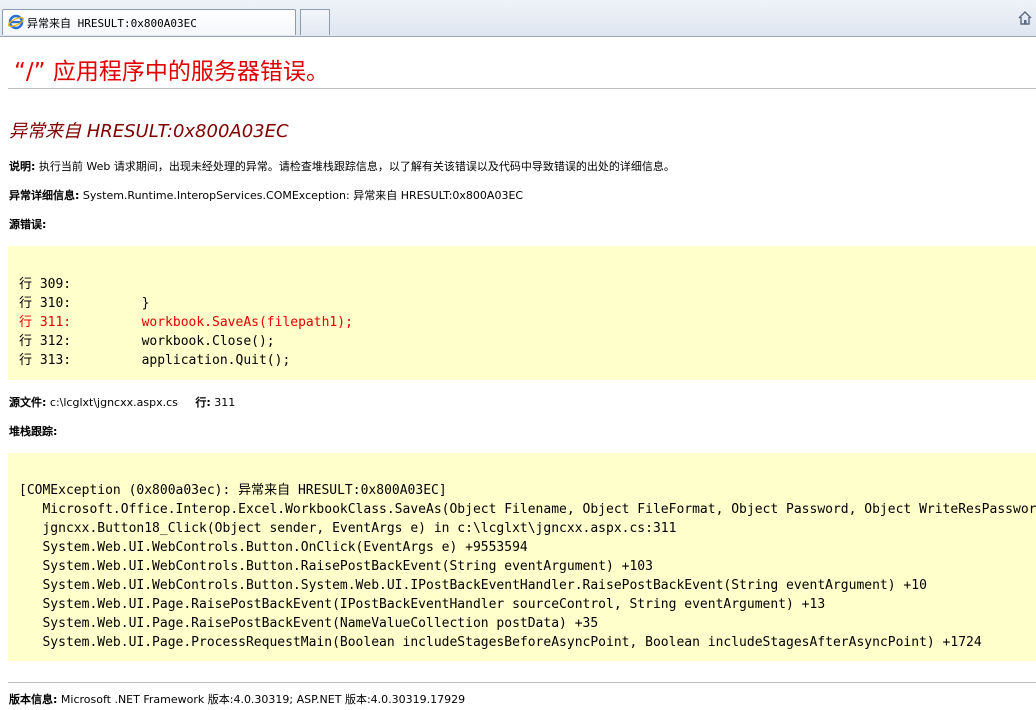 The height and width of the screenshot is (710, 1036). What do you see at coordinates (112, 23) in the screenshot?
I see `tab-title: 异常来自 HRESULT:0x800A03EC` at bounding box center [112, 23].